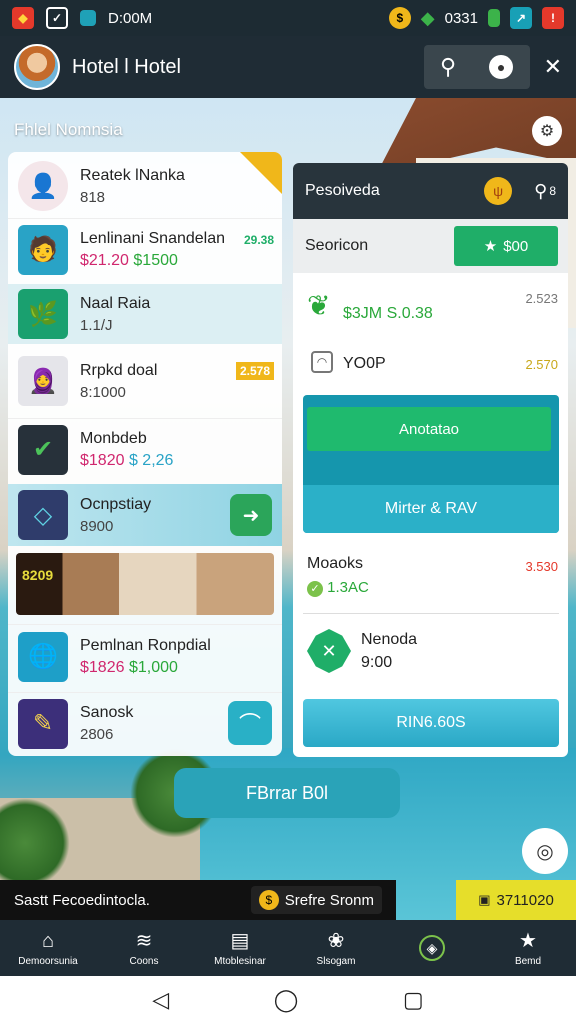 This screenshot has width=576, height=1024. What do you see at coordinates (68, 129) in the screenshot?
I see `page-subtitle: Fhlel Nomnsia` at bounding box center [68, 129].